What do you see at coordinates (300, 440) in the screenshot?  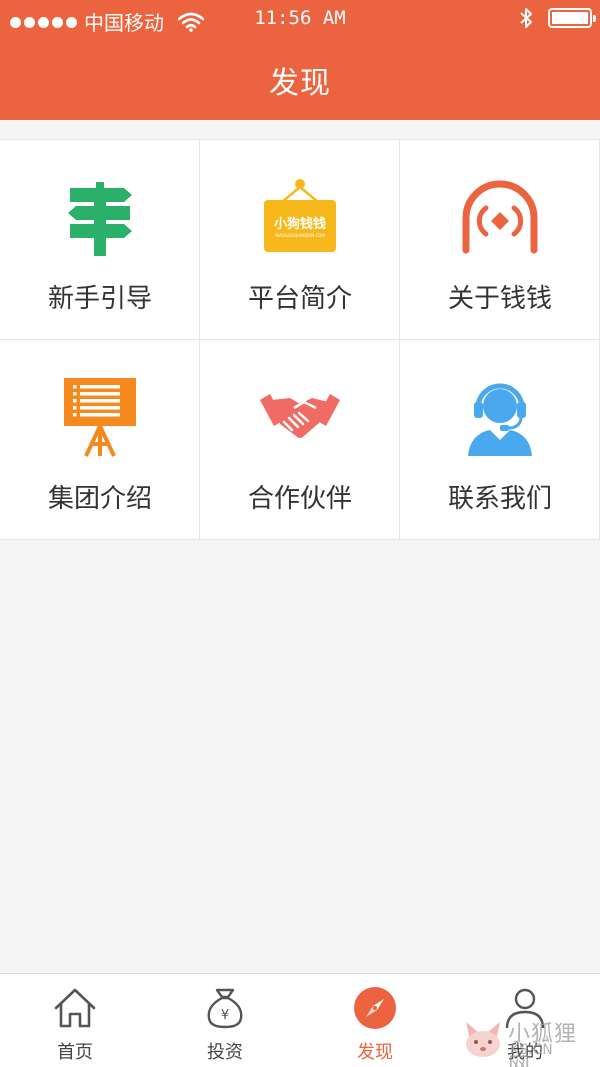 I see `grid-item-partners: 合作伙伴` at bounding box center [300, 440].